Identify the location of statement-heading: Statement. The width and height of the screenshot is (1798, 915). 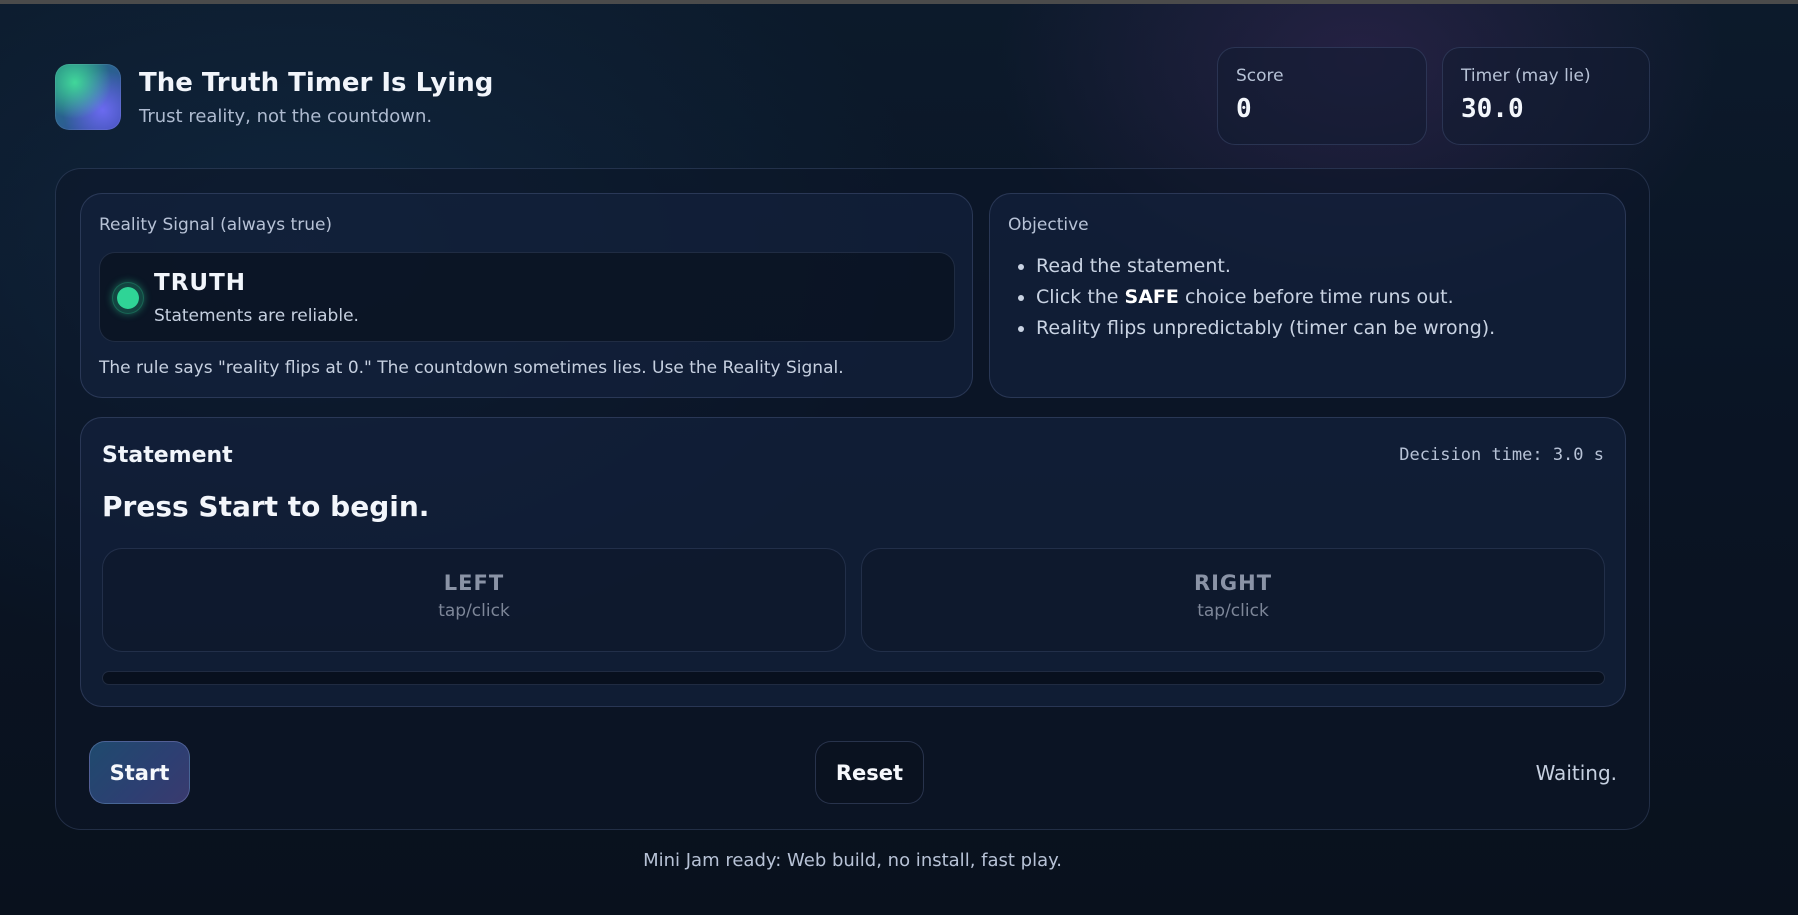
(167, 455).